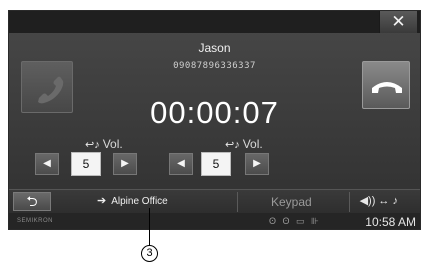 The width and height of the screenshot is (421, 264). What do you see at coordinates (35, 221) in the screenshot?
I see `brand-logo: SEMIKRON` at bounding box center [35, 221].